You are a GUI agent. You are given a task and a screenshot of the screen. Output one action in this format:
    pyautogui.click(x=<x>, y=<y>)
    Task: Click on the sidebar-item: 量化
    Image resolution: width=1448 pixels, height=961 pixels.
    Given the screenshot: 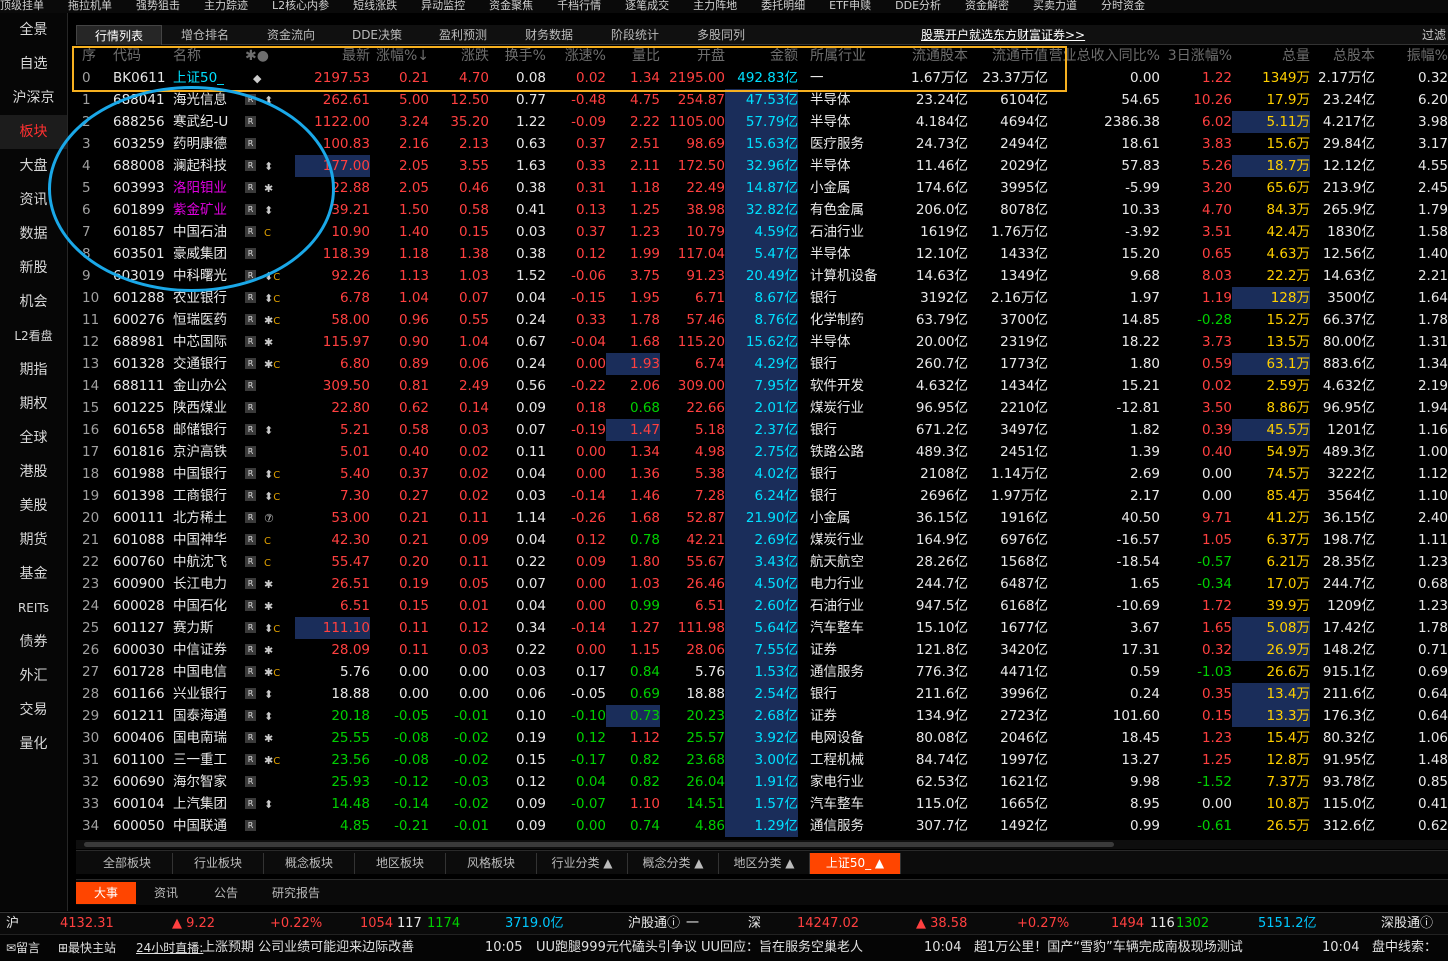 What is the action you would take?
    pyautogui.click(x=33, y=744)
    